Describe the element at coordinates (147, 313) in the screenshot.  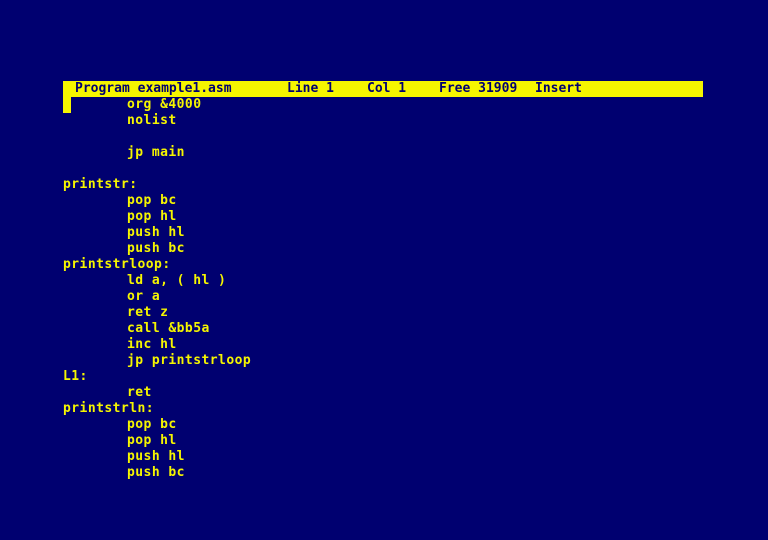
I see `code-line: ret z` at that location.